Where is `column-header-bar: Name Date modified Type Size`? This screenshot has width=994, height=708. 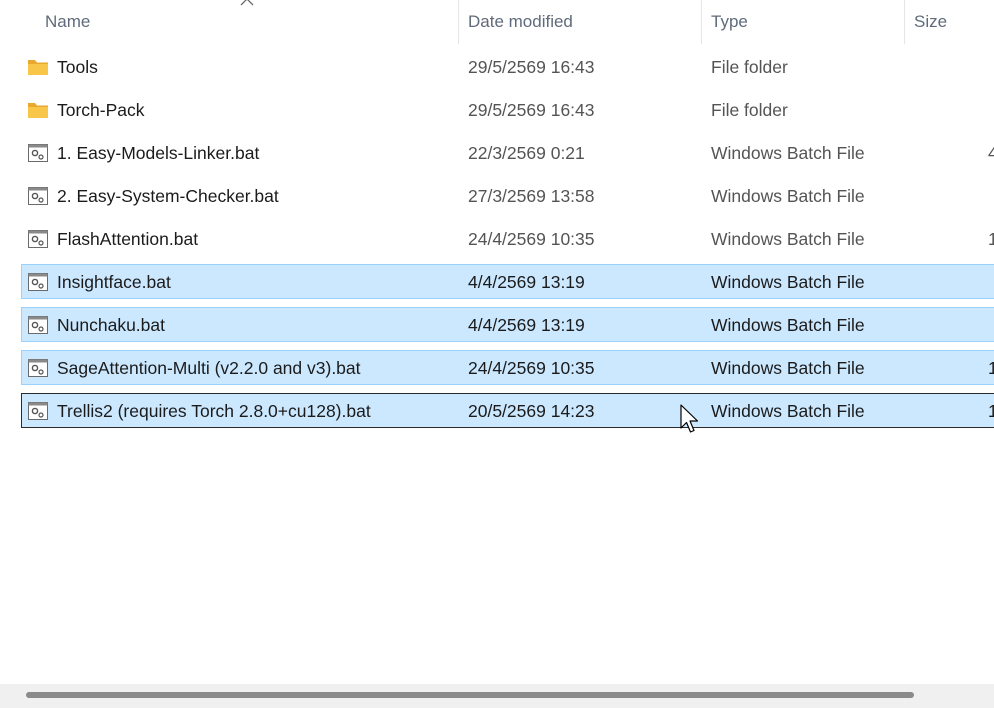
column-header-bar: Name Date modified Type Size is located at coordinates (497, 22).